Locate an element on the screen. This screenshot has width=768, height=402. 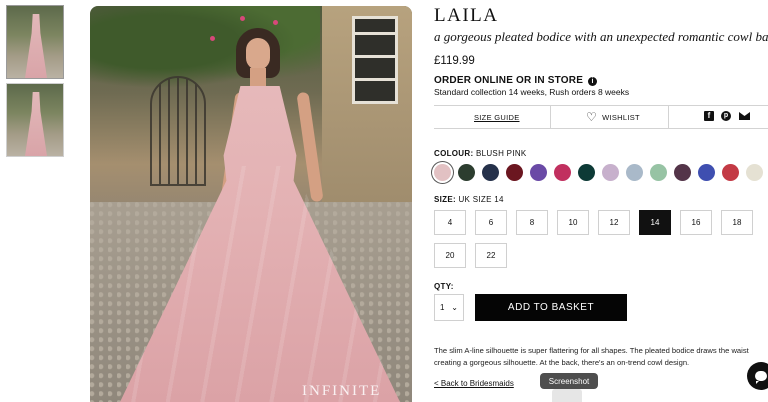
colour-label: COLOUR: BLUSH PINK is located at coordinates (480, 153).